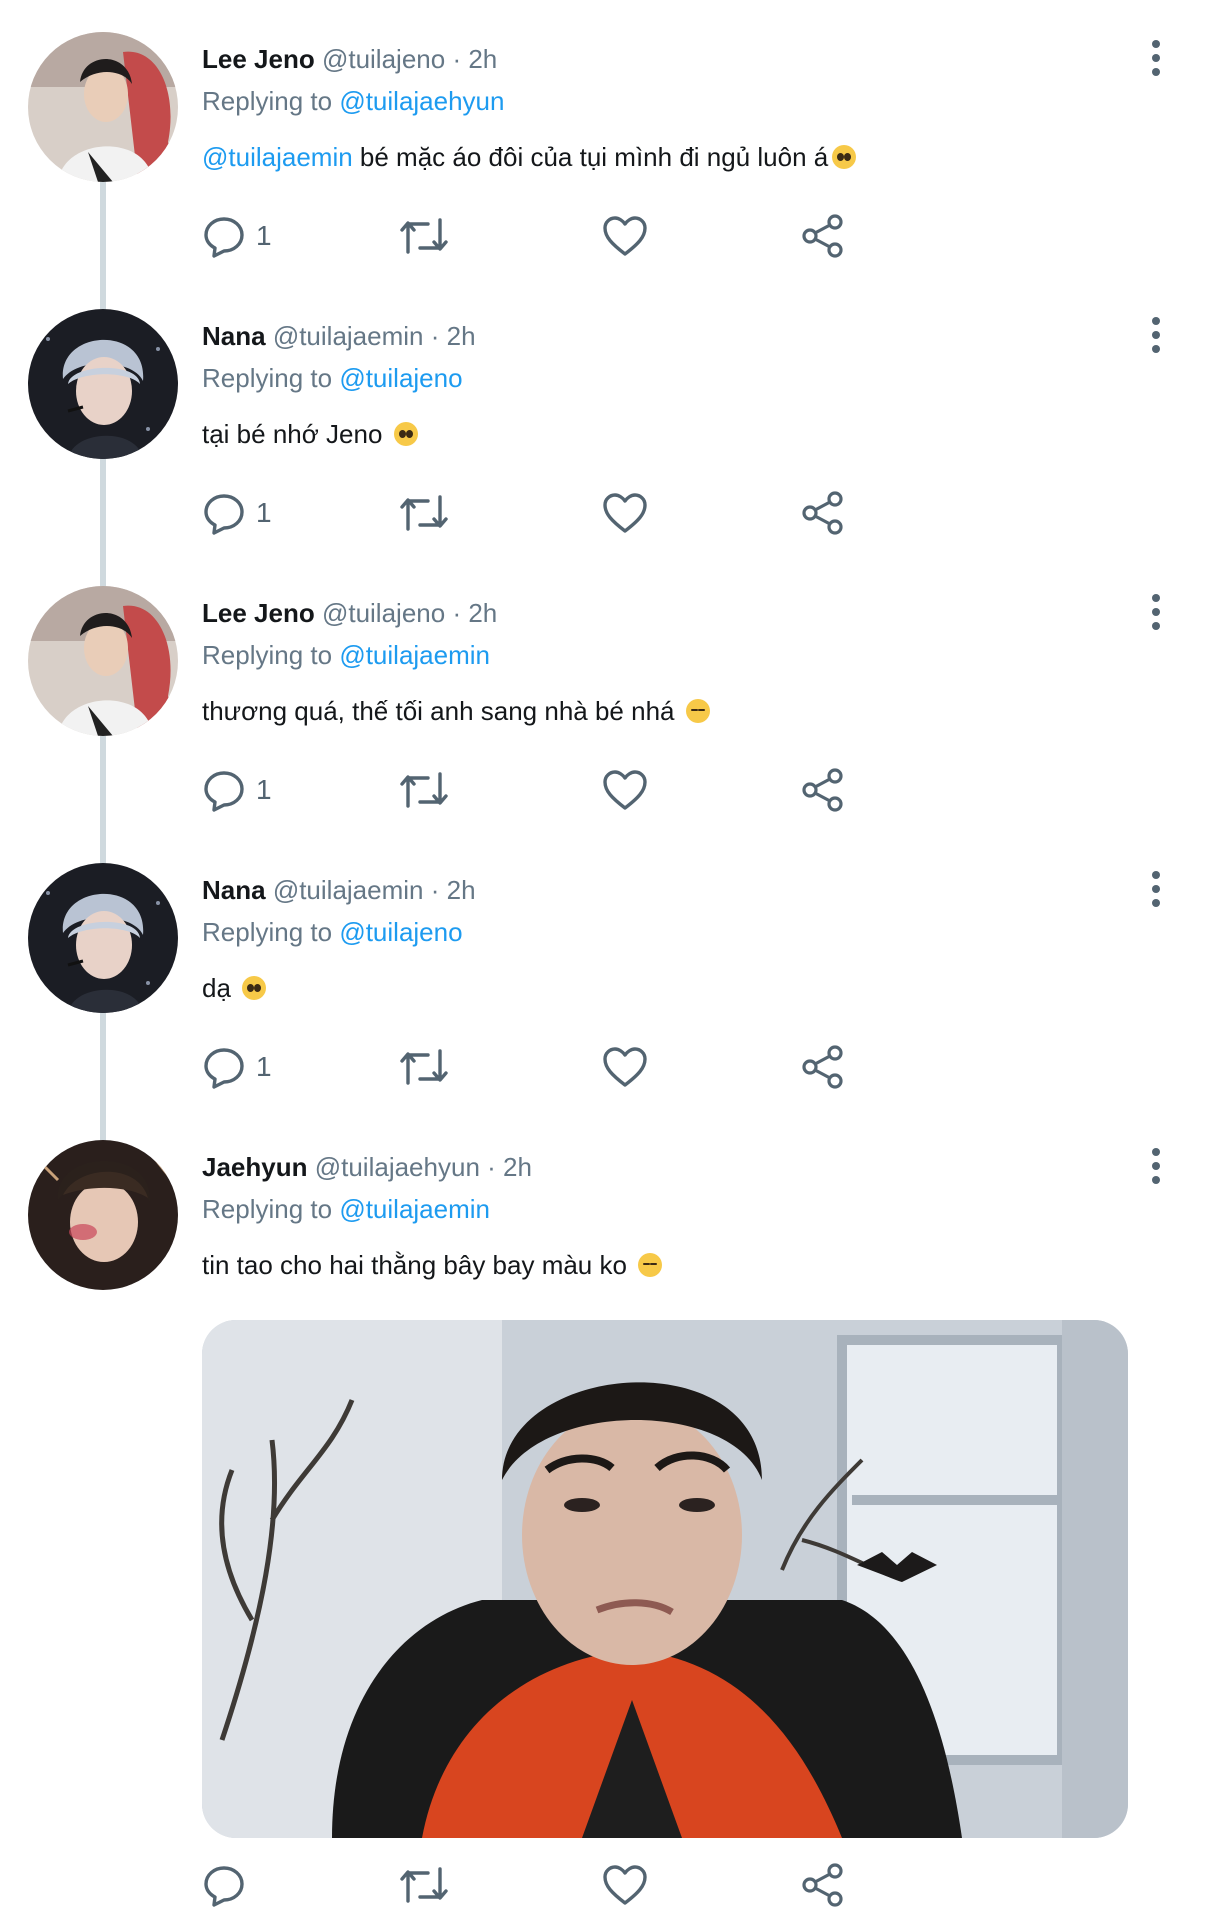 The height and width of the screenshot is (1920, 1230). I want to click on tweet-header: Jaehyun @tuilajaehyun · 2h, so click(367, 1167).